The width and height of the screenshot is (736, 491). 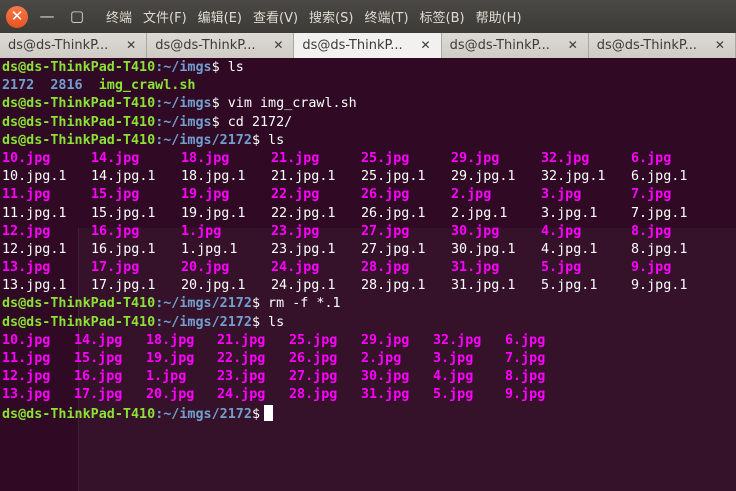 I want to click on menu-file: 文件(F), so click(x=165, y=16).